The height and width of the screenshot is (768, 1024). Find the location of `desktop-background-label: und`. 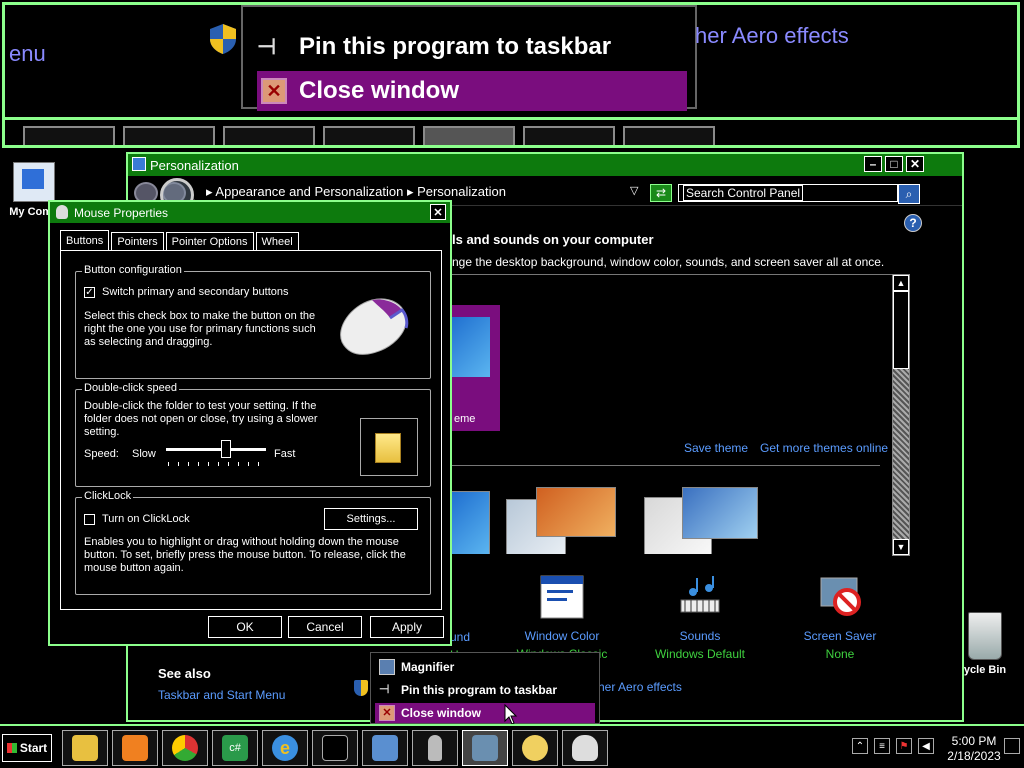

desktop-background-label: und is located at coordinates (460, 637).